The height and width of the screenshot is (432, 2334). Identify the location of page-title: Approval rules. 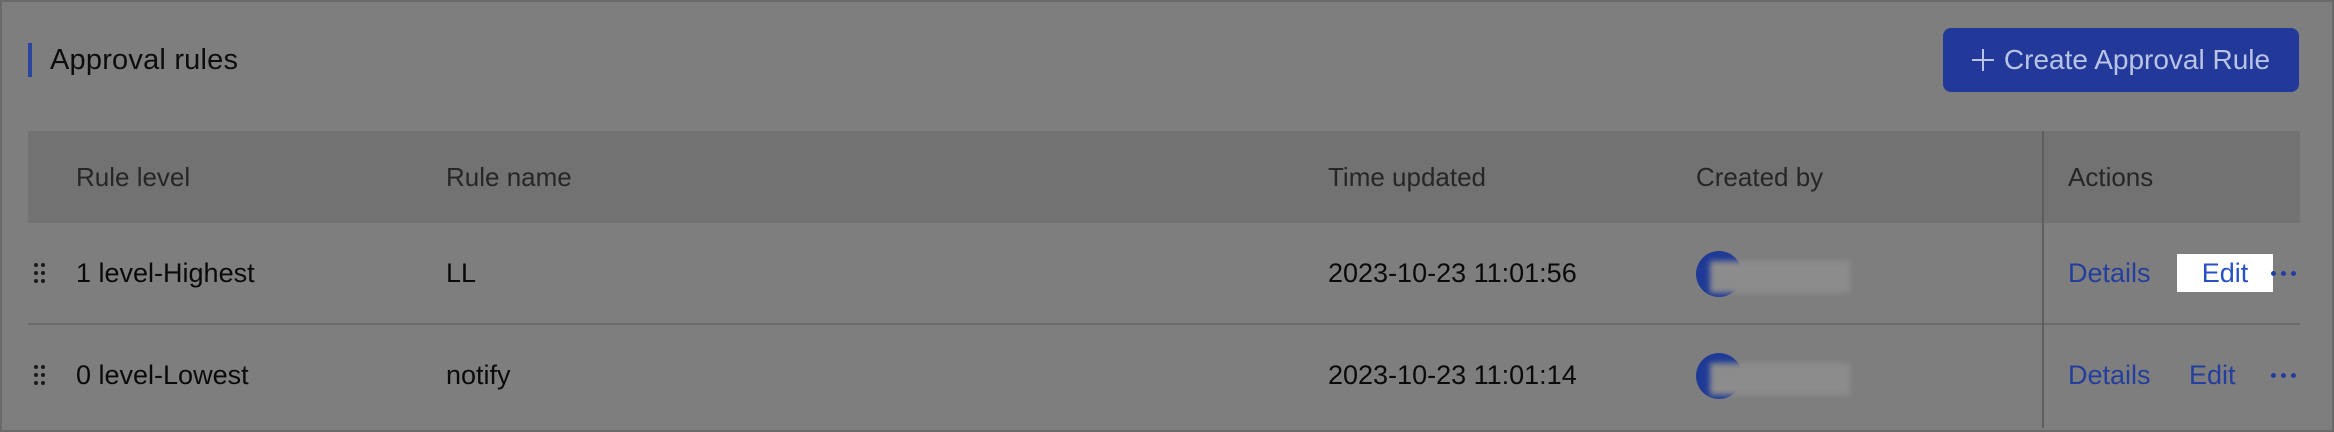
(144, 59).